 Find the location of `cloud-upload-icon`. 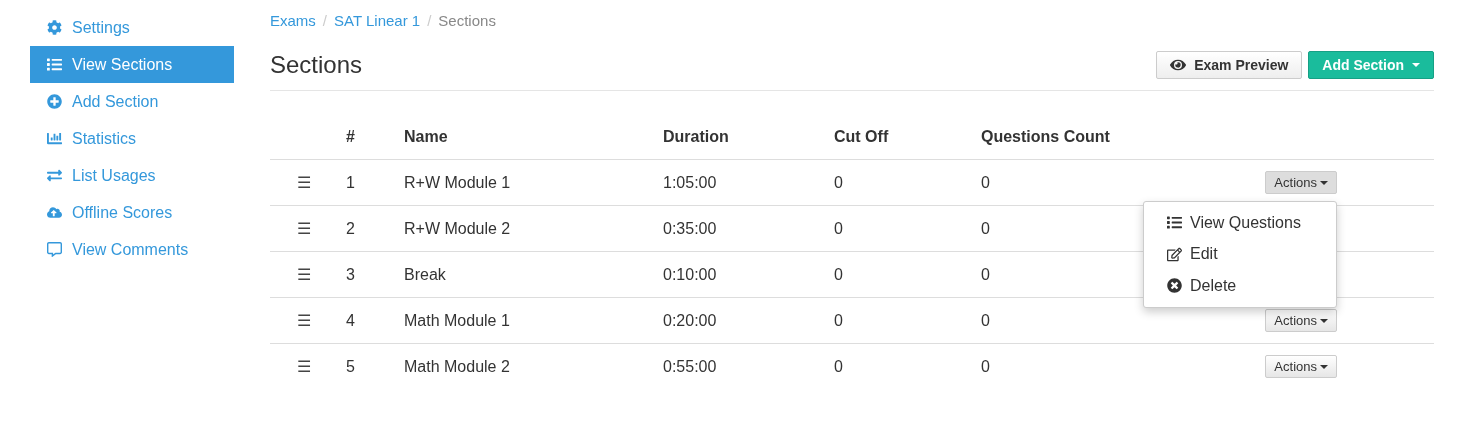

cloud-upload-icon is located at coordinates (54, 212).